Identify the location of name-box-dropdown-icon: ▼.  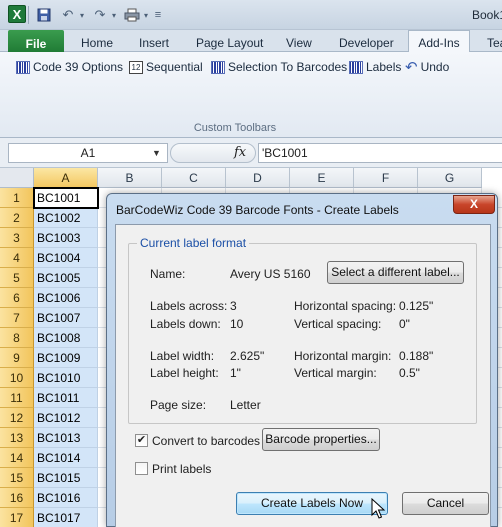
(156, 153).